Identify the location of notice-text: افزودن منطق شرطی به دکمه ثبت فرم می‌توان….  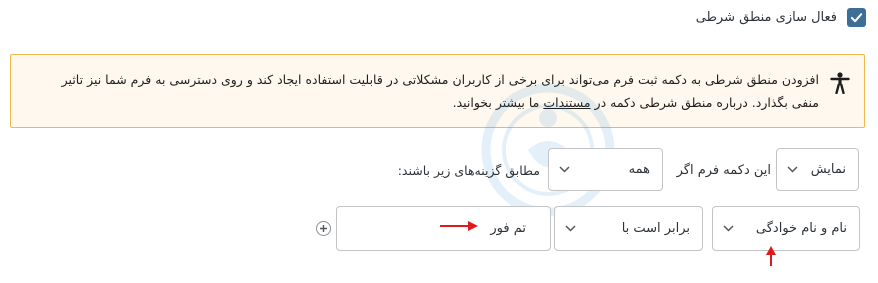
(419, 91).